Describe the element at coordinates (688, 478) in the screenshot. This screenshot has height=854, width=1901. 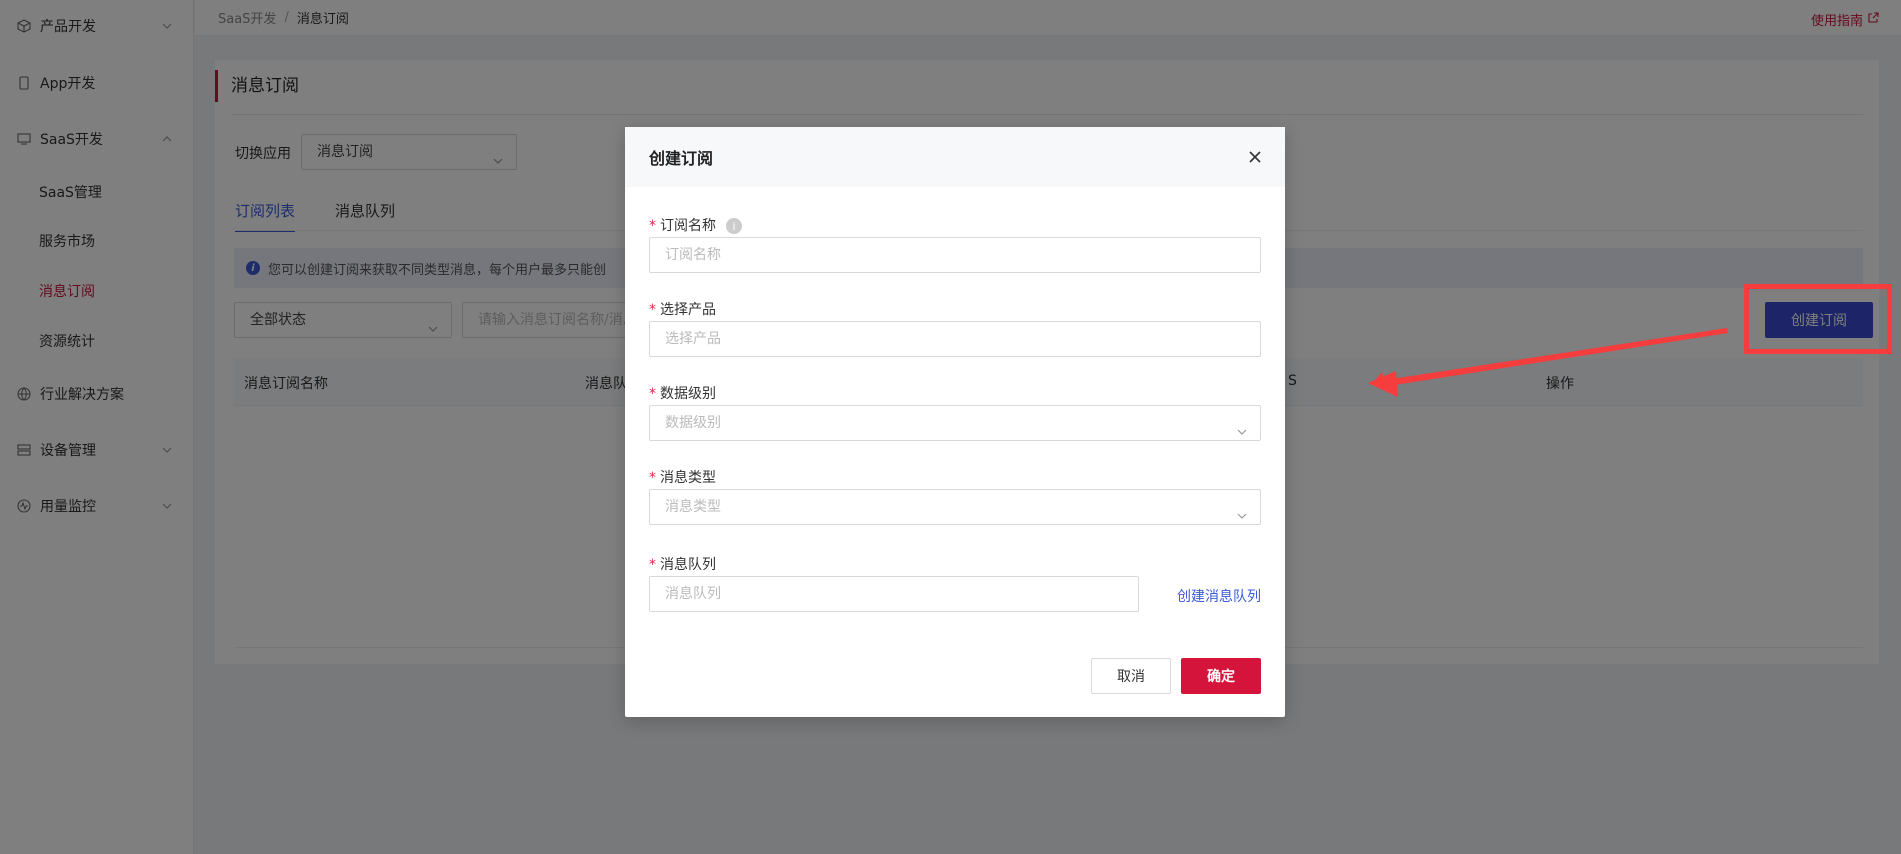
I see `field-label-text: 消息类型` at that location.